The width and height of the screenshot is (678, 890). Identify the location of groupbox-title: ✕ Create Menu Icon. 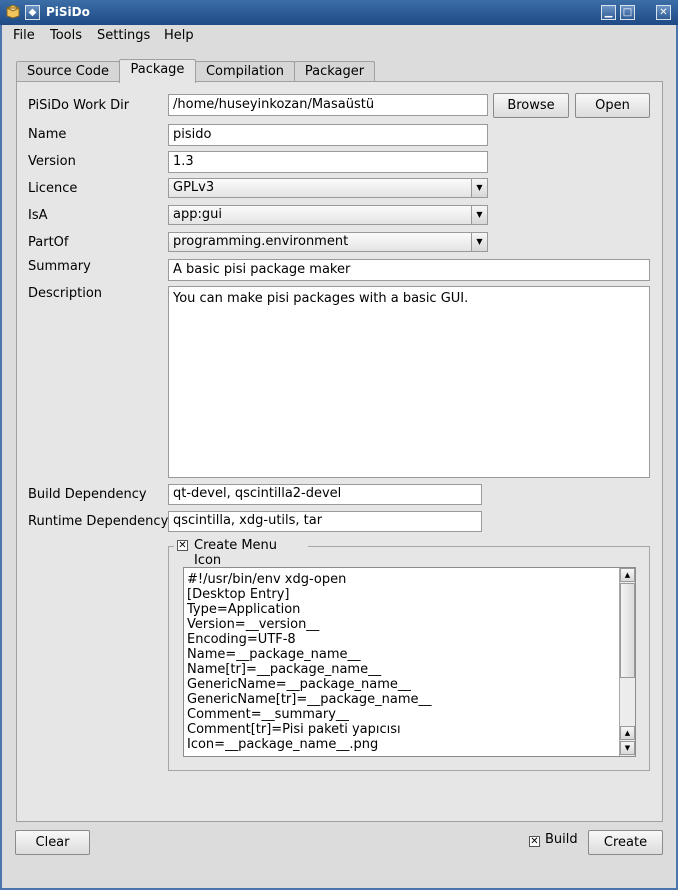
(241, 553).